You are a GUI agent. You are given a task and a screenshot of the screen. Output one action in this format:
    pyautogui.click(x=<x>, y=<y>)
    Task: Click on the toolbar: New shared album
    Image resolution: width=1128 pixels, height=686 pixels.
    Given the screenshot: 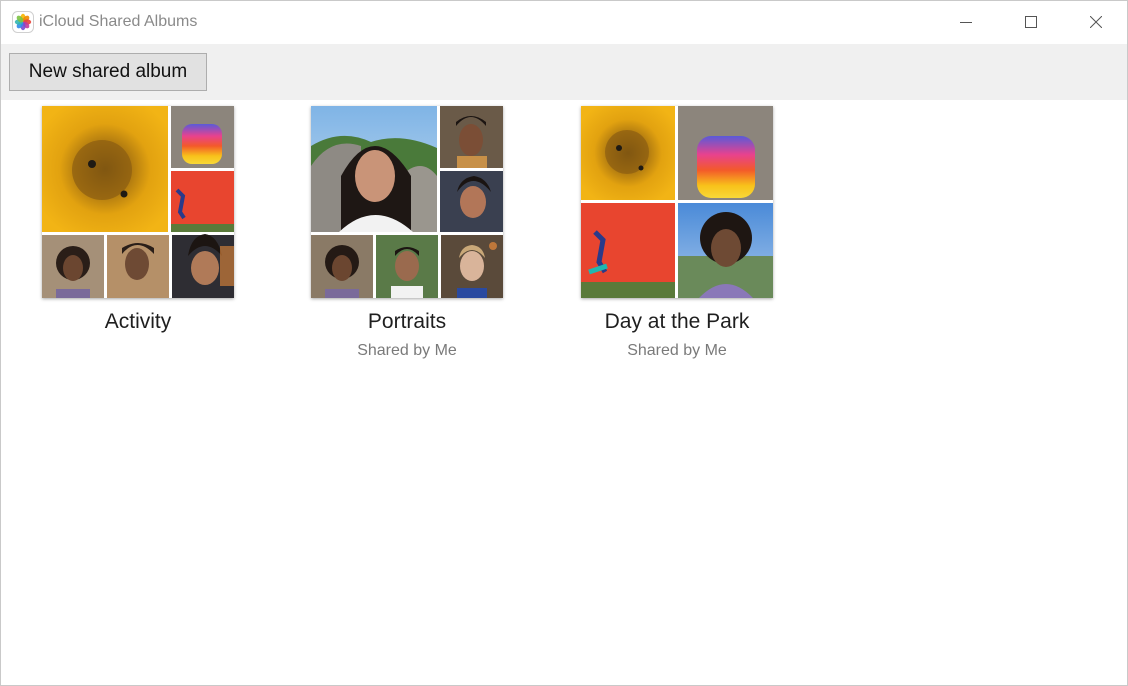 What is the action you would take?
    pyautogui.click(x=564, y=72)
    